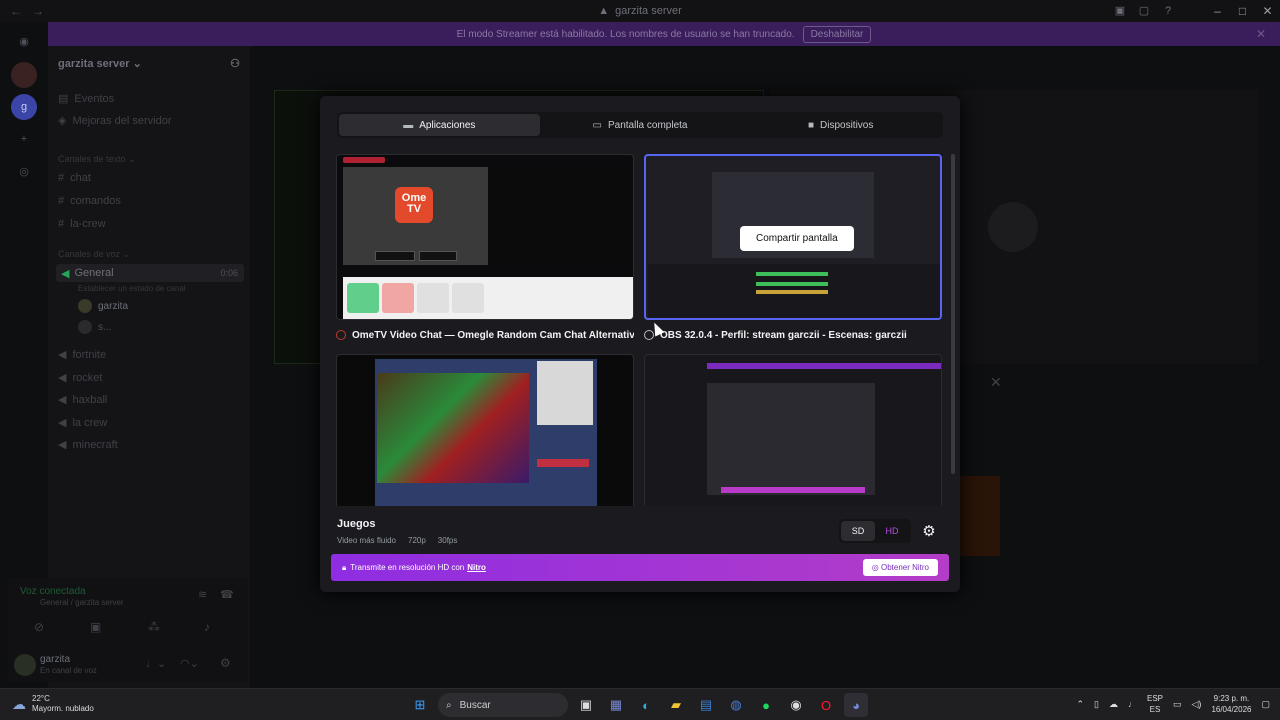 This screenshot has width=1280, height=720. Describe the element at coordinates (1155, 704) in the screenshot. I see `language-indicator: ESP ES` at that location.